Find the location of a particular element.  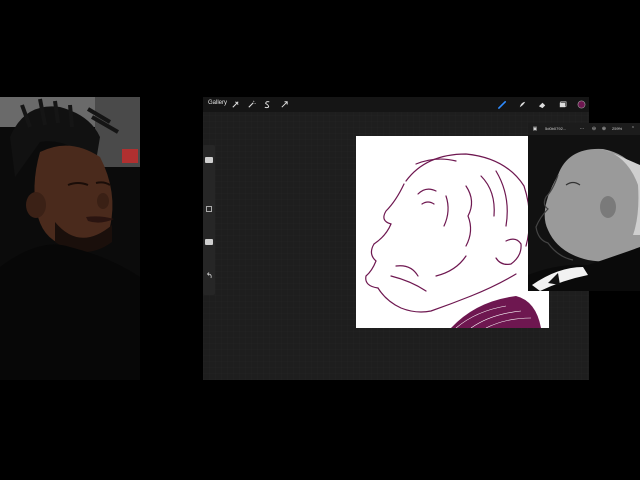

reference-photo is located at coordinates (584, 213).